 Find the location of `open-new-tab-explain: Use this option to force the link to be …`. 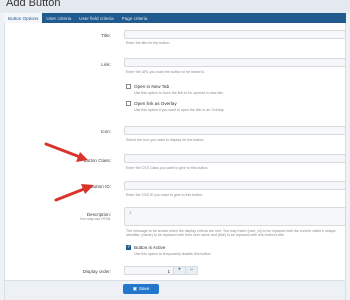

open-new-tab-explain: Use this option to force the link to be … is located at coordinates (179, 93).